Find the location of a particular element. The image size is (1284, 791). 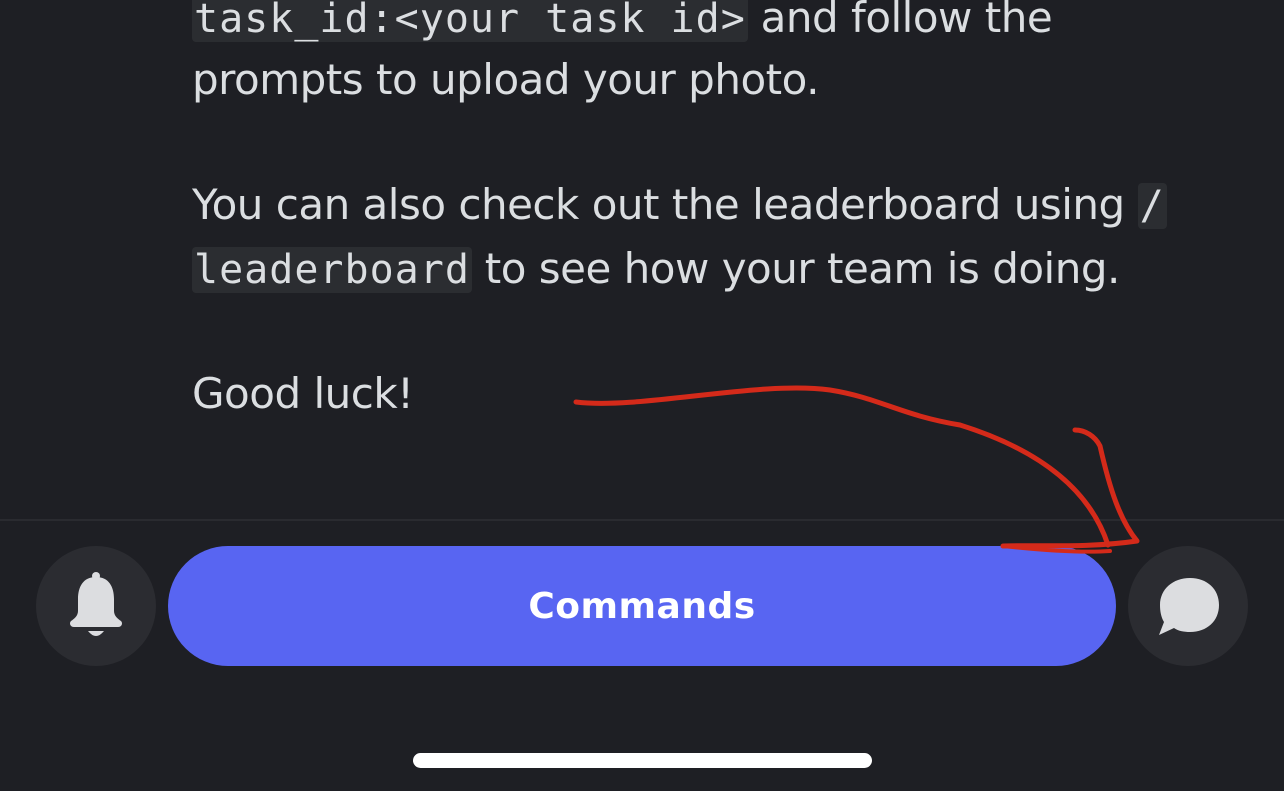

notifications-button is located at coordinates (96, 606).